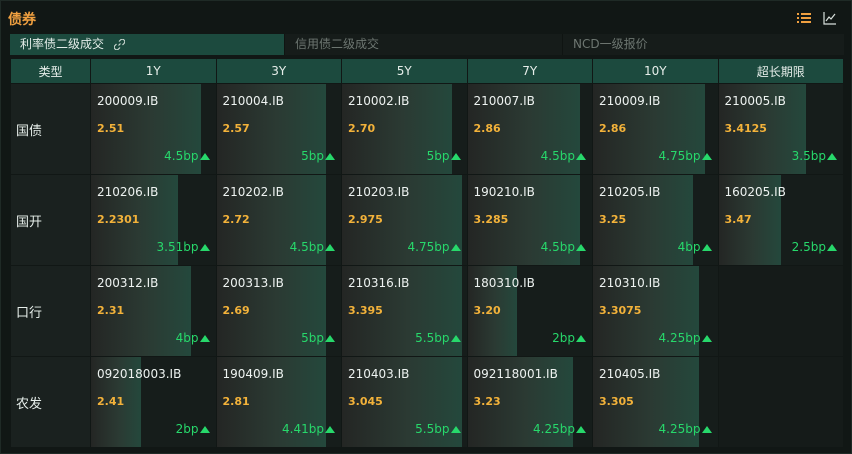 This screenshot has height=454, width=852. I want to click on bond-cell: 210205.IB 3.25 4bp, so click(655, 220).